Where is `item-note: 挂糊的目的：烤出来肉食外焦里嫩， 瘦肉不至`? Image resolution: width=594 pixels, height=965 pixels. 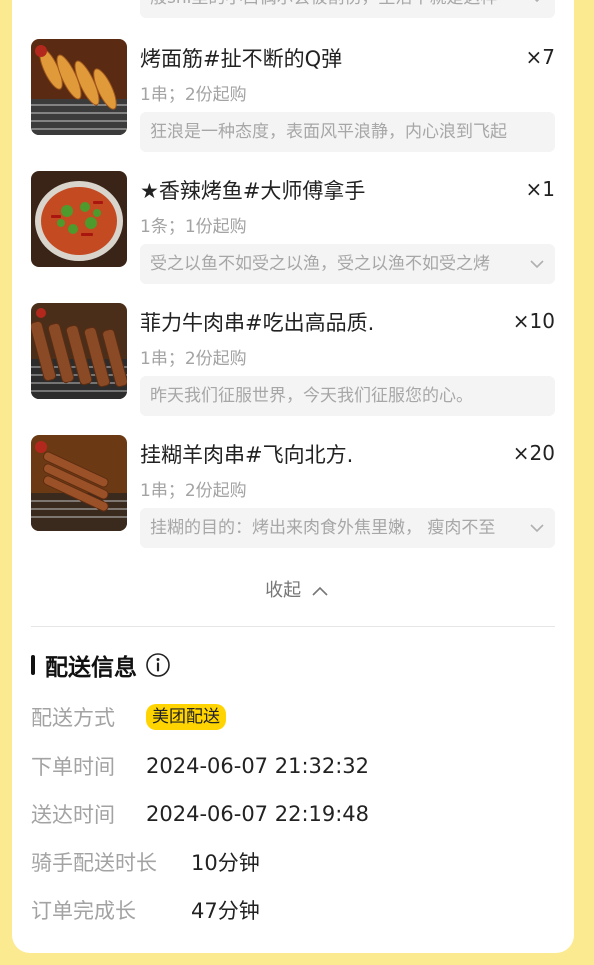
item-note: 挂糊的目的：烤出来肉食外焦里嫩， 瘦肉不至 is located at coordinates (347, 528).